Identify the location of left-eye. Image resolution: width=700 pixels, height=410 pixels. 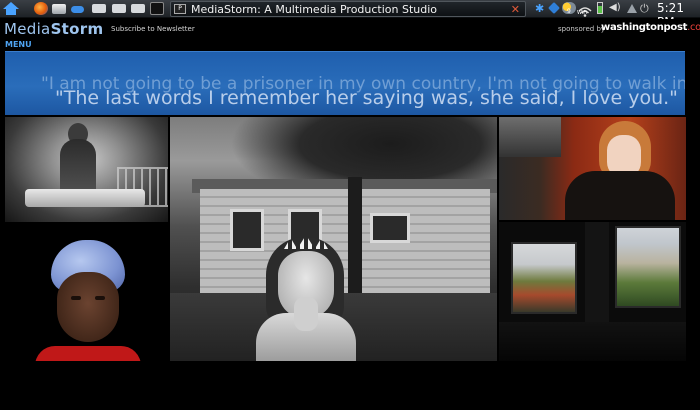
(76, 298).